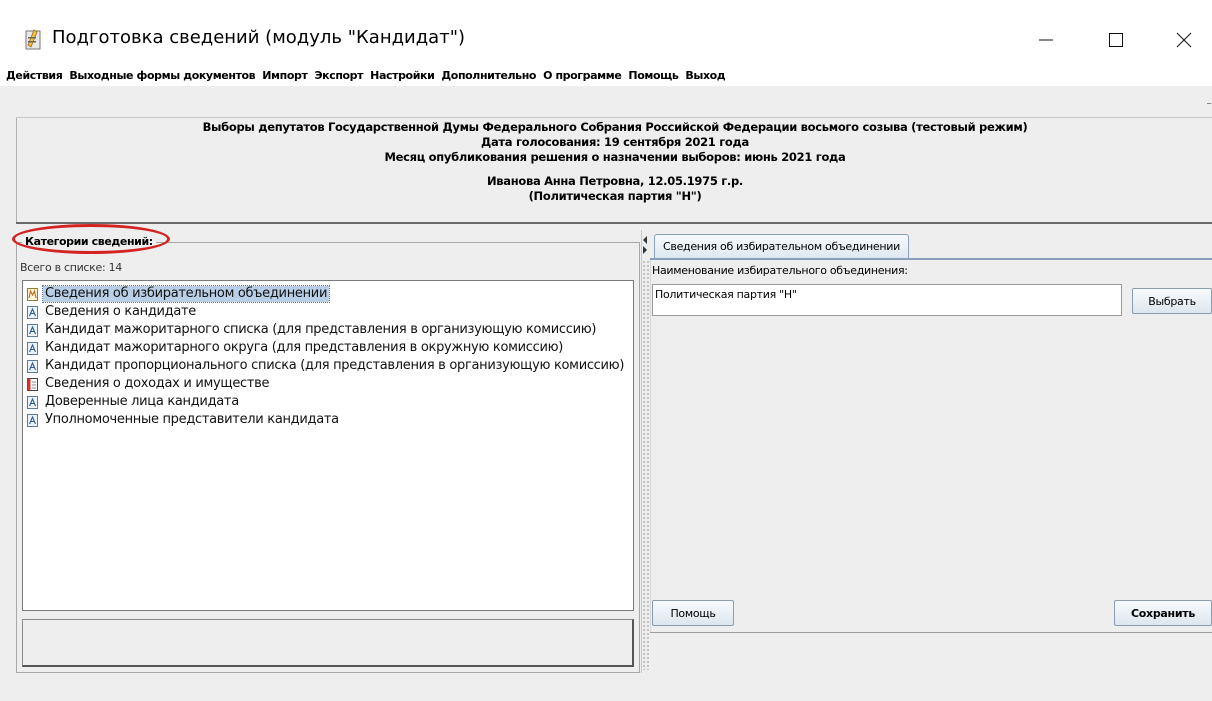 The width and height of the screenshot is (1212, 701). What do you see at coordinates (645, 240) in the screenshot?
I see `collapse-left-icon` at bounding box center [645, 240].